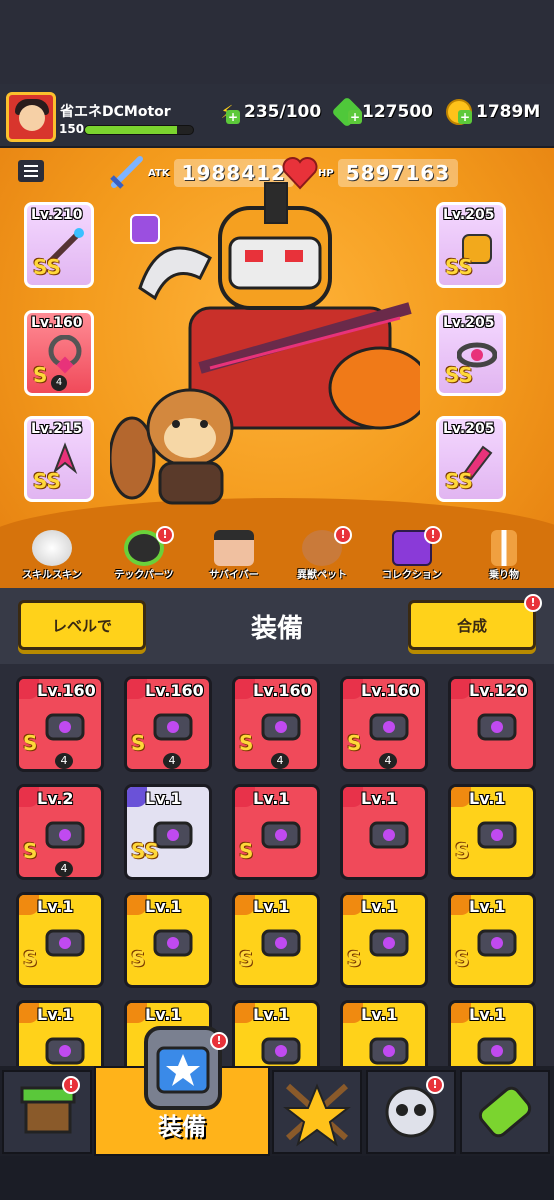 The height and width of the screenshot is (1200, 554). What do you see at coordinates (492, 724) in the screenshot?
I see `inventory-item: Lv.120` at bounding box center [492, 724].